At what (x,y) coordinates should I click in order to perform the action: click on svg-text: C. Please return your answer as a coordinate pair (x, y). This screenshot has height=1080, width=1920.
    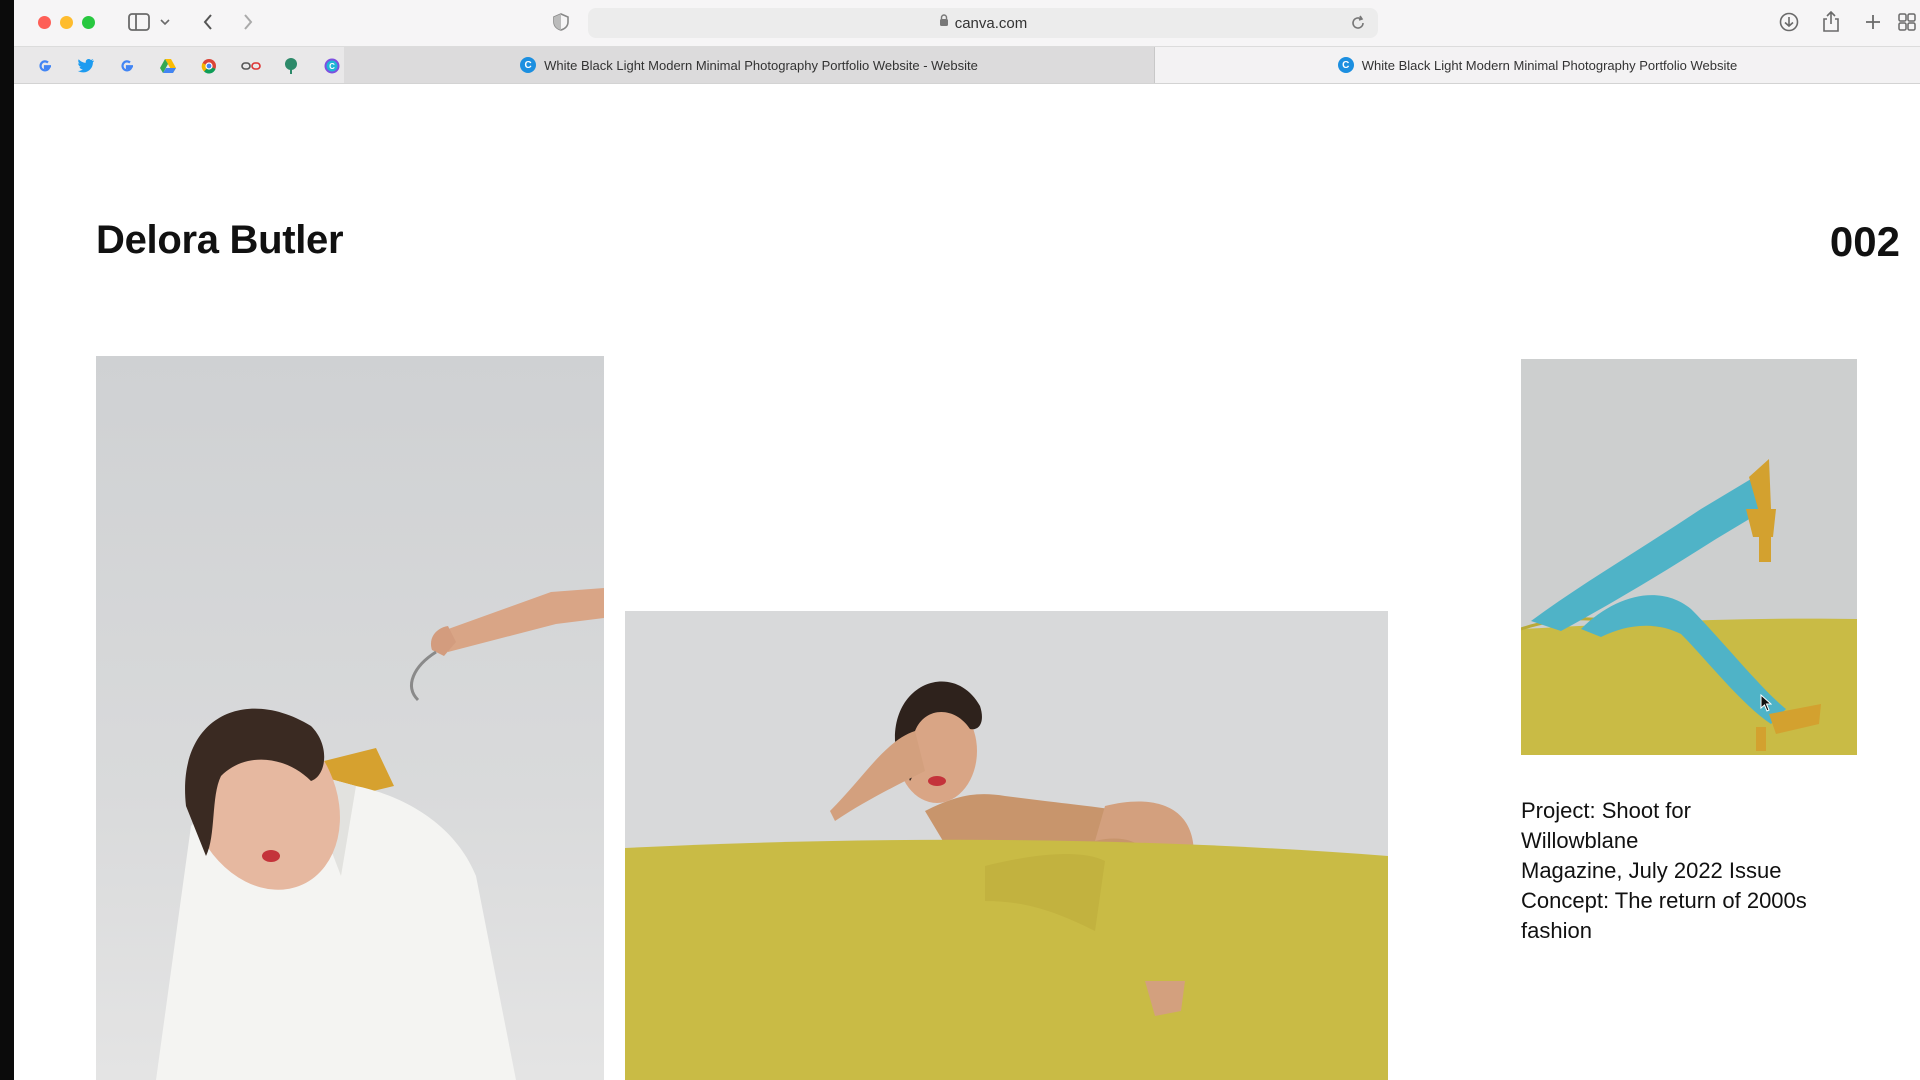
    Looking at the image, I should click on (332, 66).